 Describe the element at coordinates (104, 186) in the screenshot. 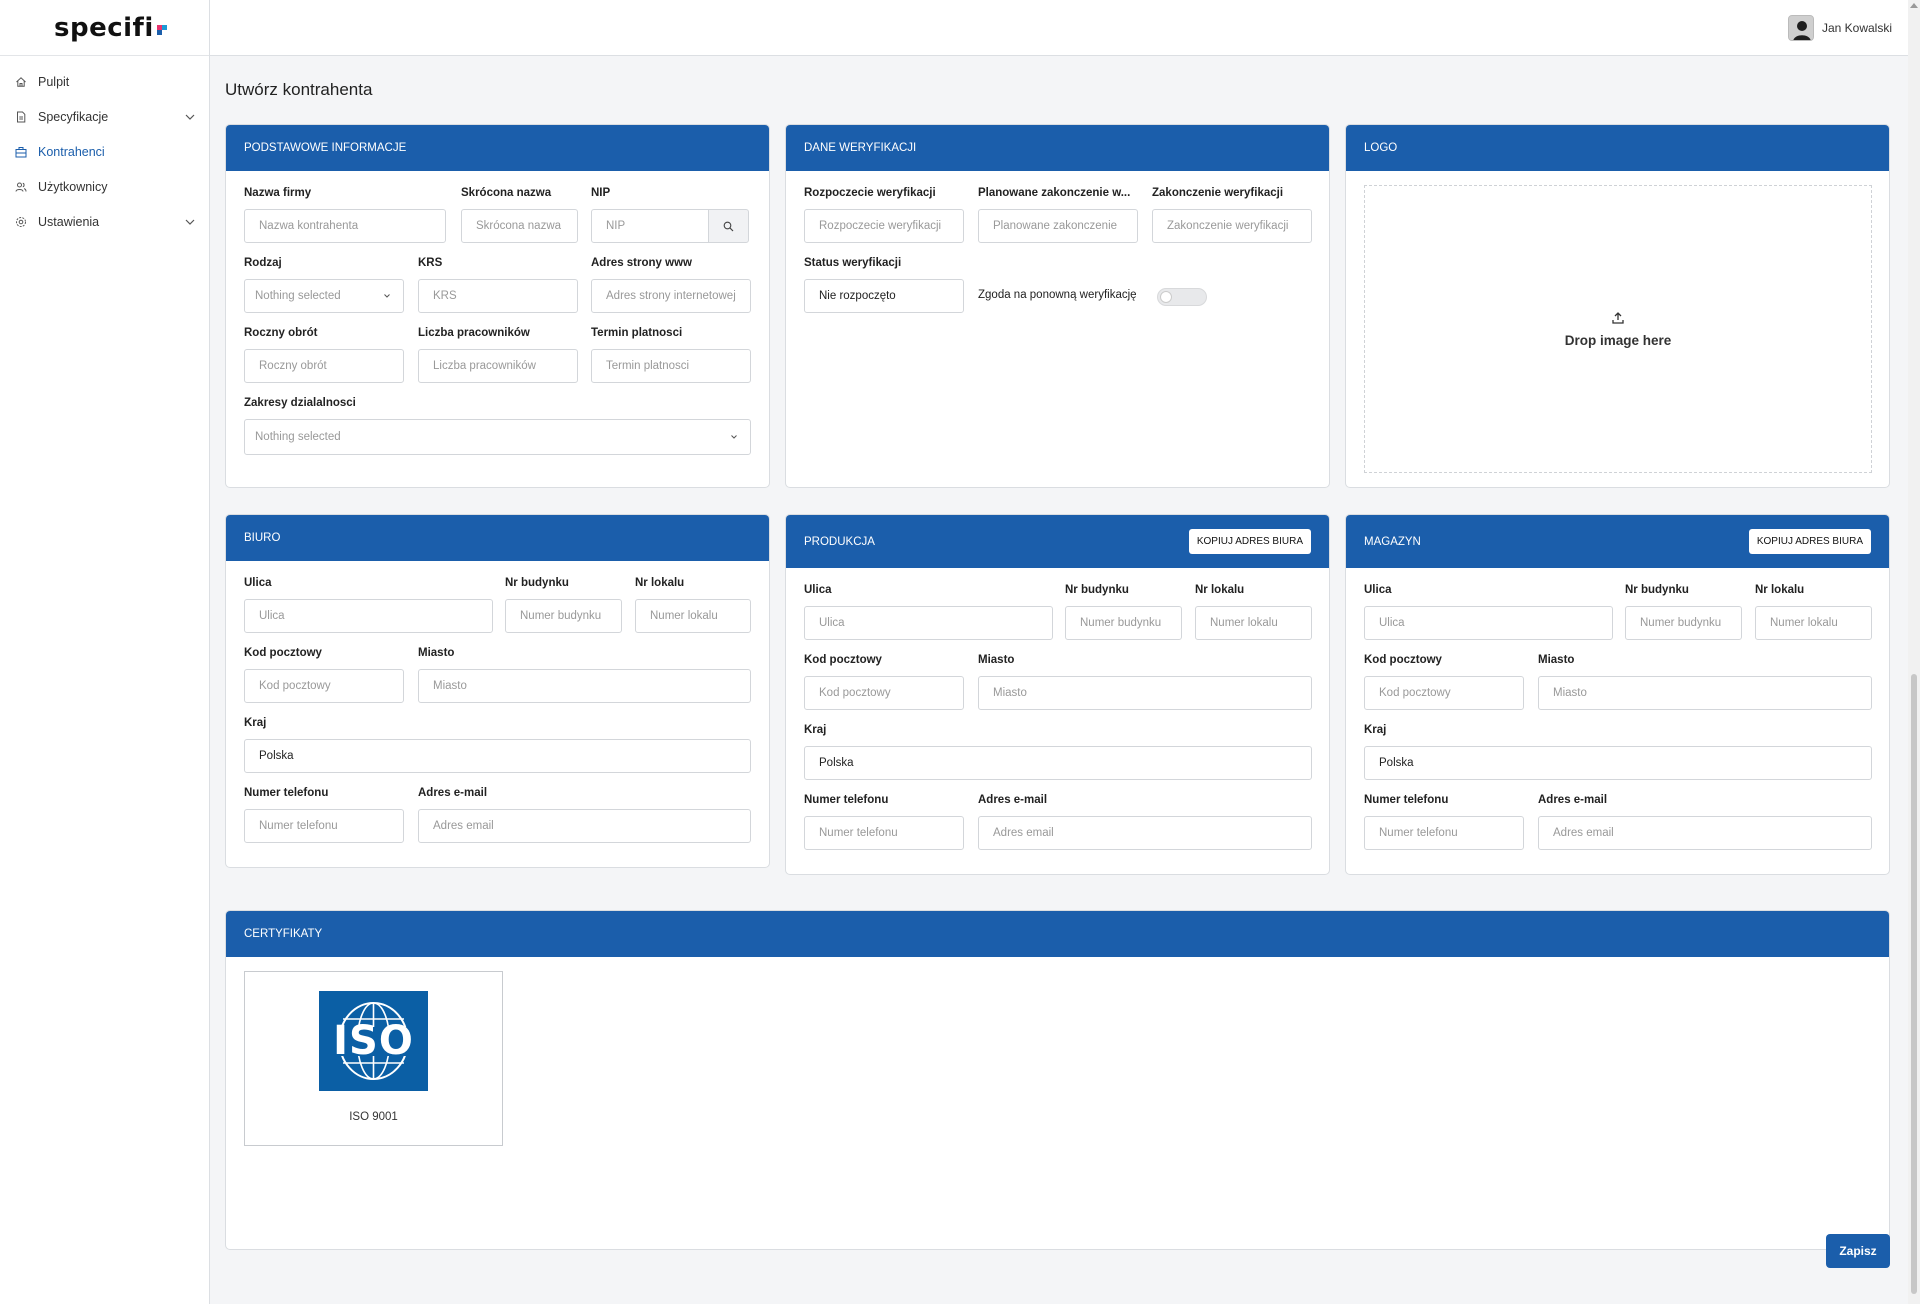

I see `sidebar-item-uzytkownicy: Użytkownicy` at that location.